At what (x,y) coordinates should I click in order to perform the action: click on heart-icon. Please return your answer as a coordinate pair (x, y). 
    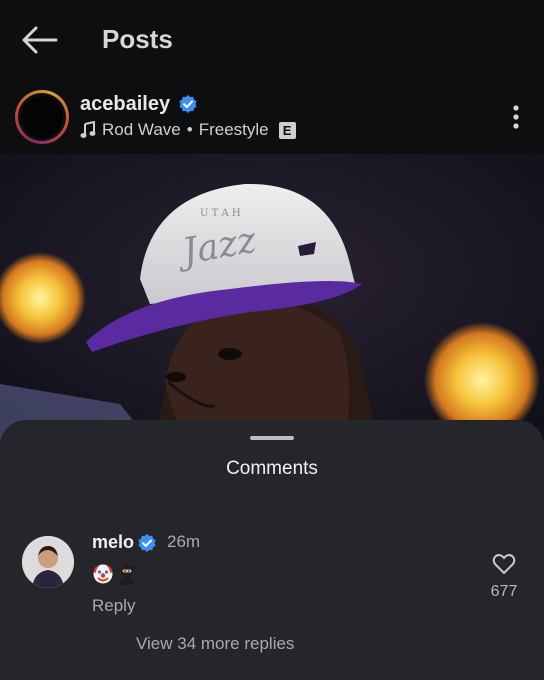
    Looking at the image, I should click on (504, 564).